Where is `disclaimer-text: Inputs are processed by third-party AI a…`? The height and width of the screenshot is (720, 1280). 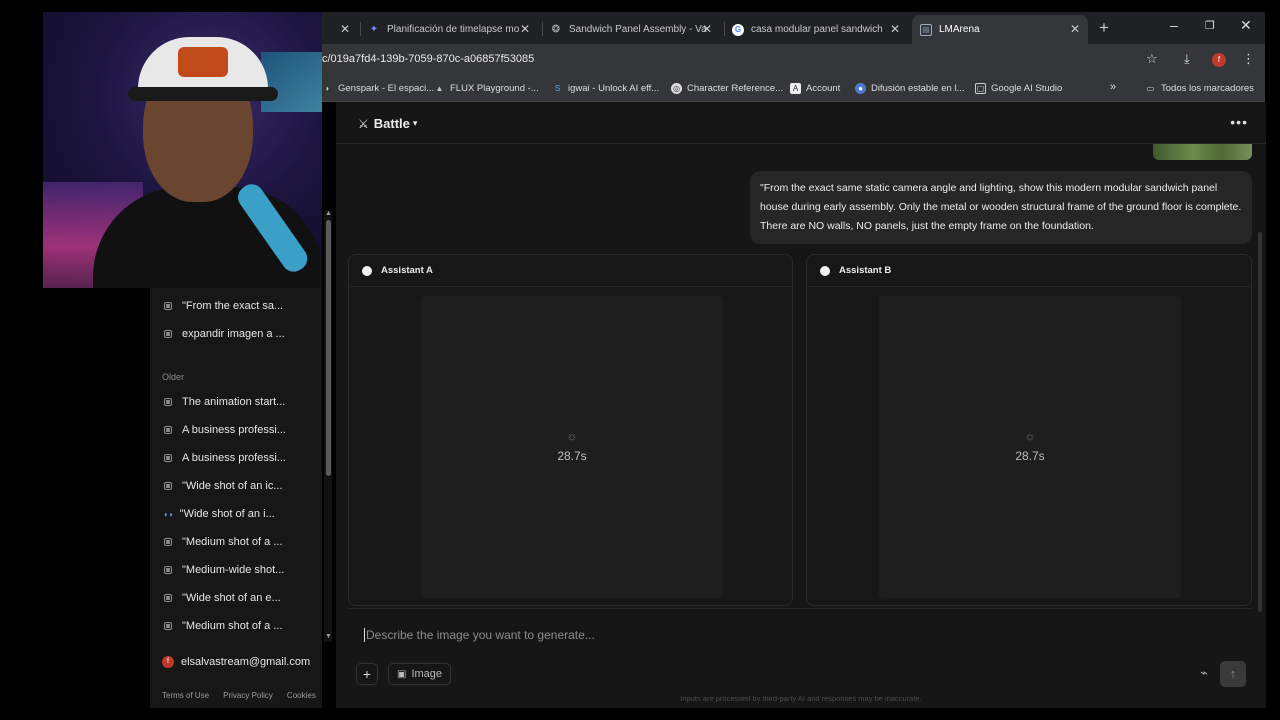
disclaimer-text: Inputs are processed by third-party AI a… is located at coordinates (801, 698).